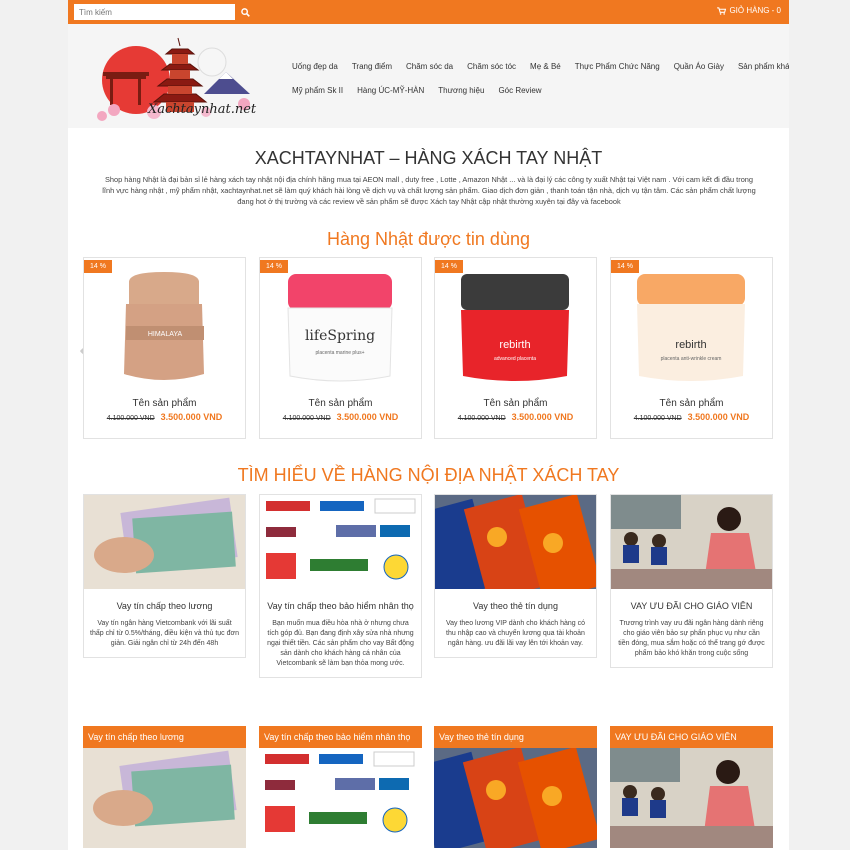 The image size is (850, 850). I want to click on article-image-insurance, so click(340, 542).